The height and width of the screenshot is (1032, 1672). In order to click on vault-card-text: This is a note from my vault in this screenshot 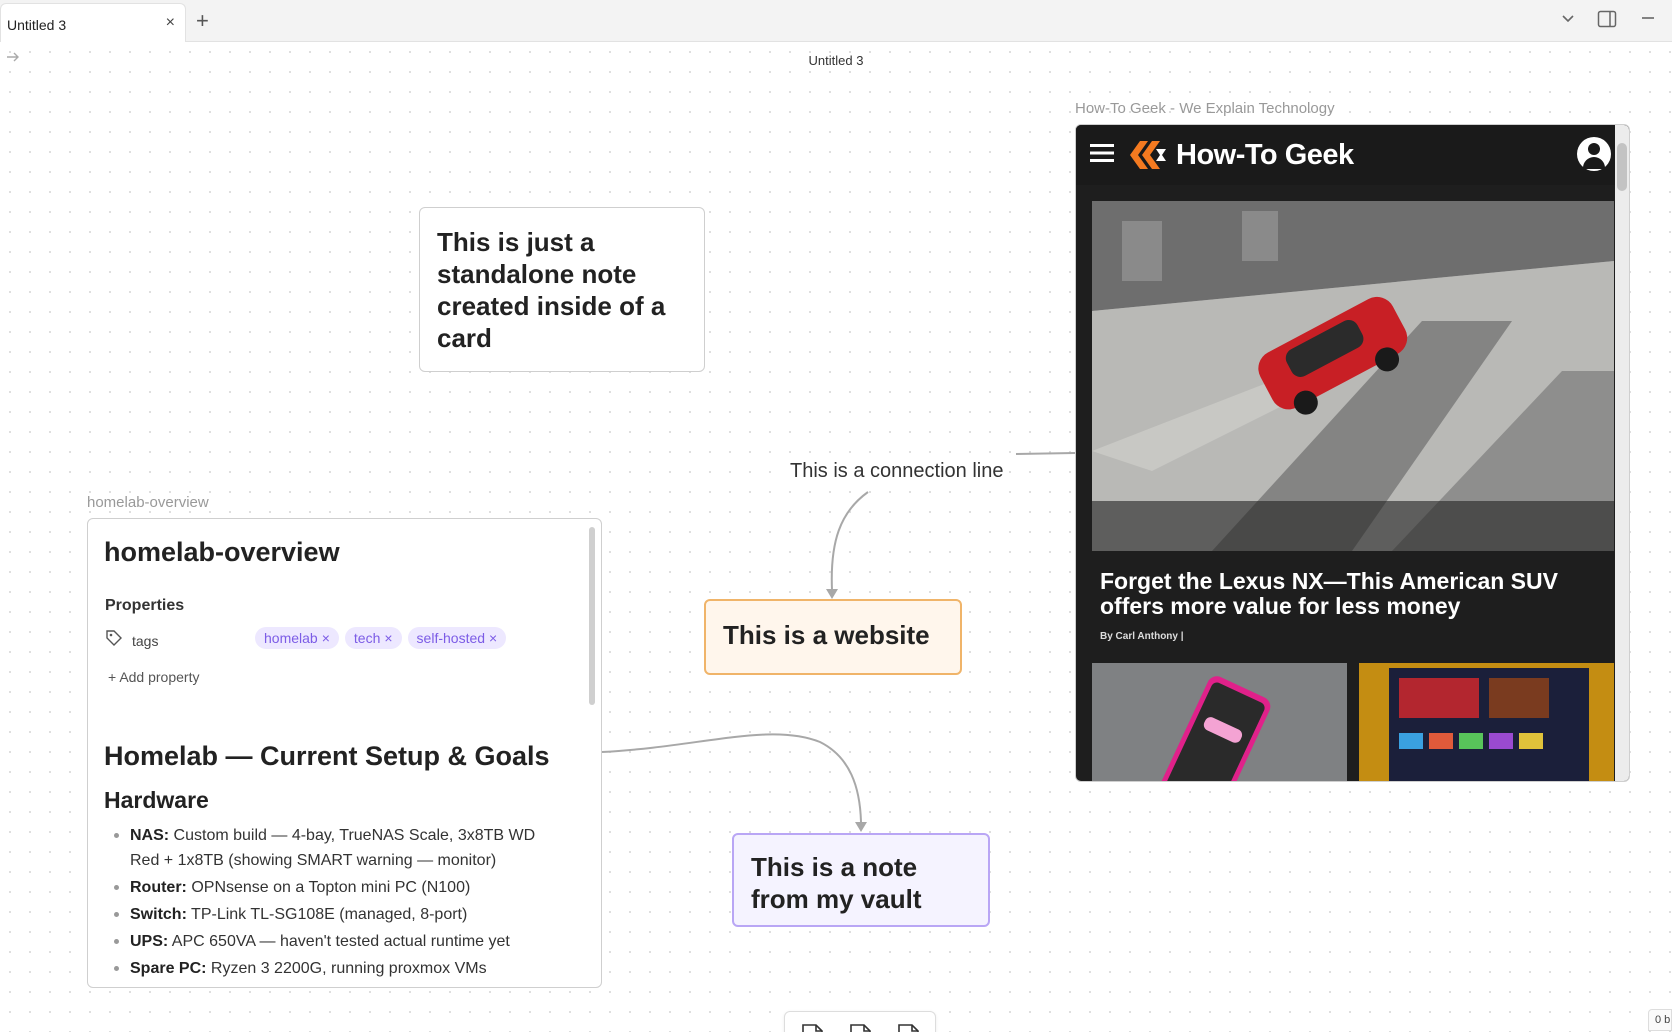, I will do `click(836, 883)`.